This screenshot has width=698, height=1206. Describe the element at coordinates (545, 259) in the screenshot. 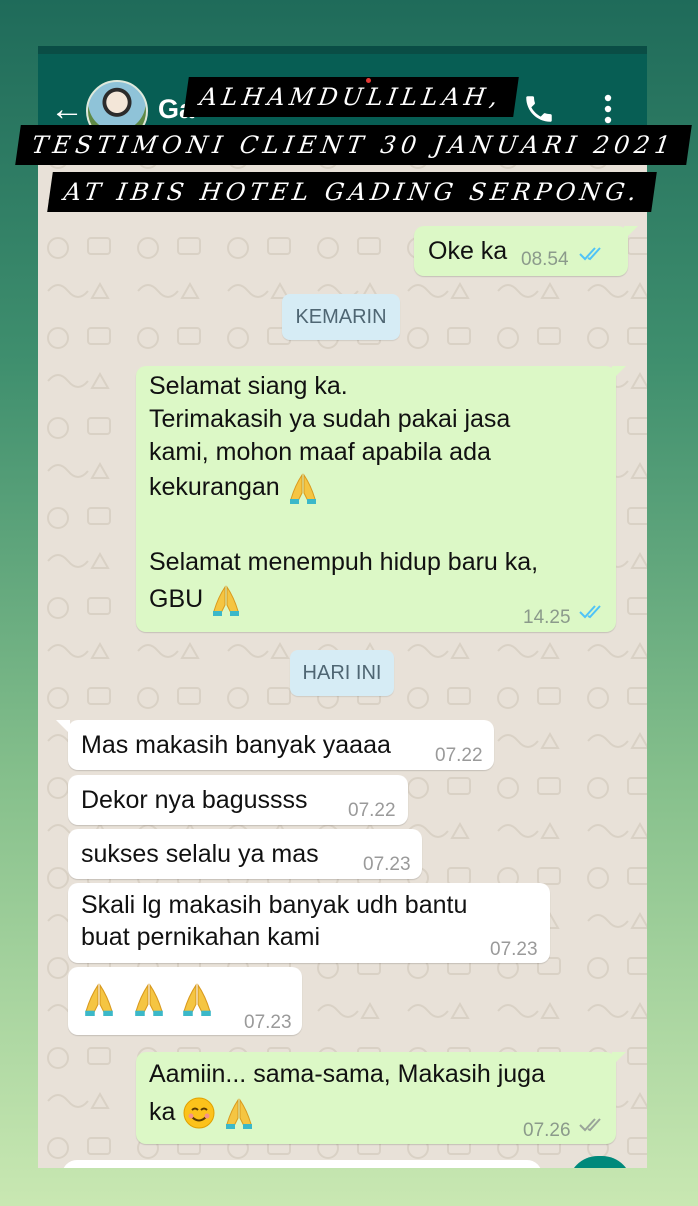

I see `message-time: 08.54` at that location.